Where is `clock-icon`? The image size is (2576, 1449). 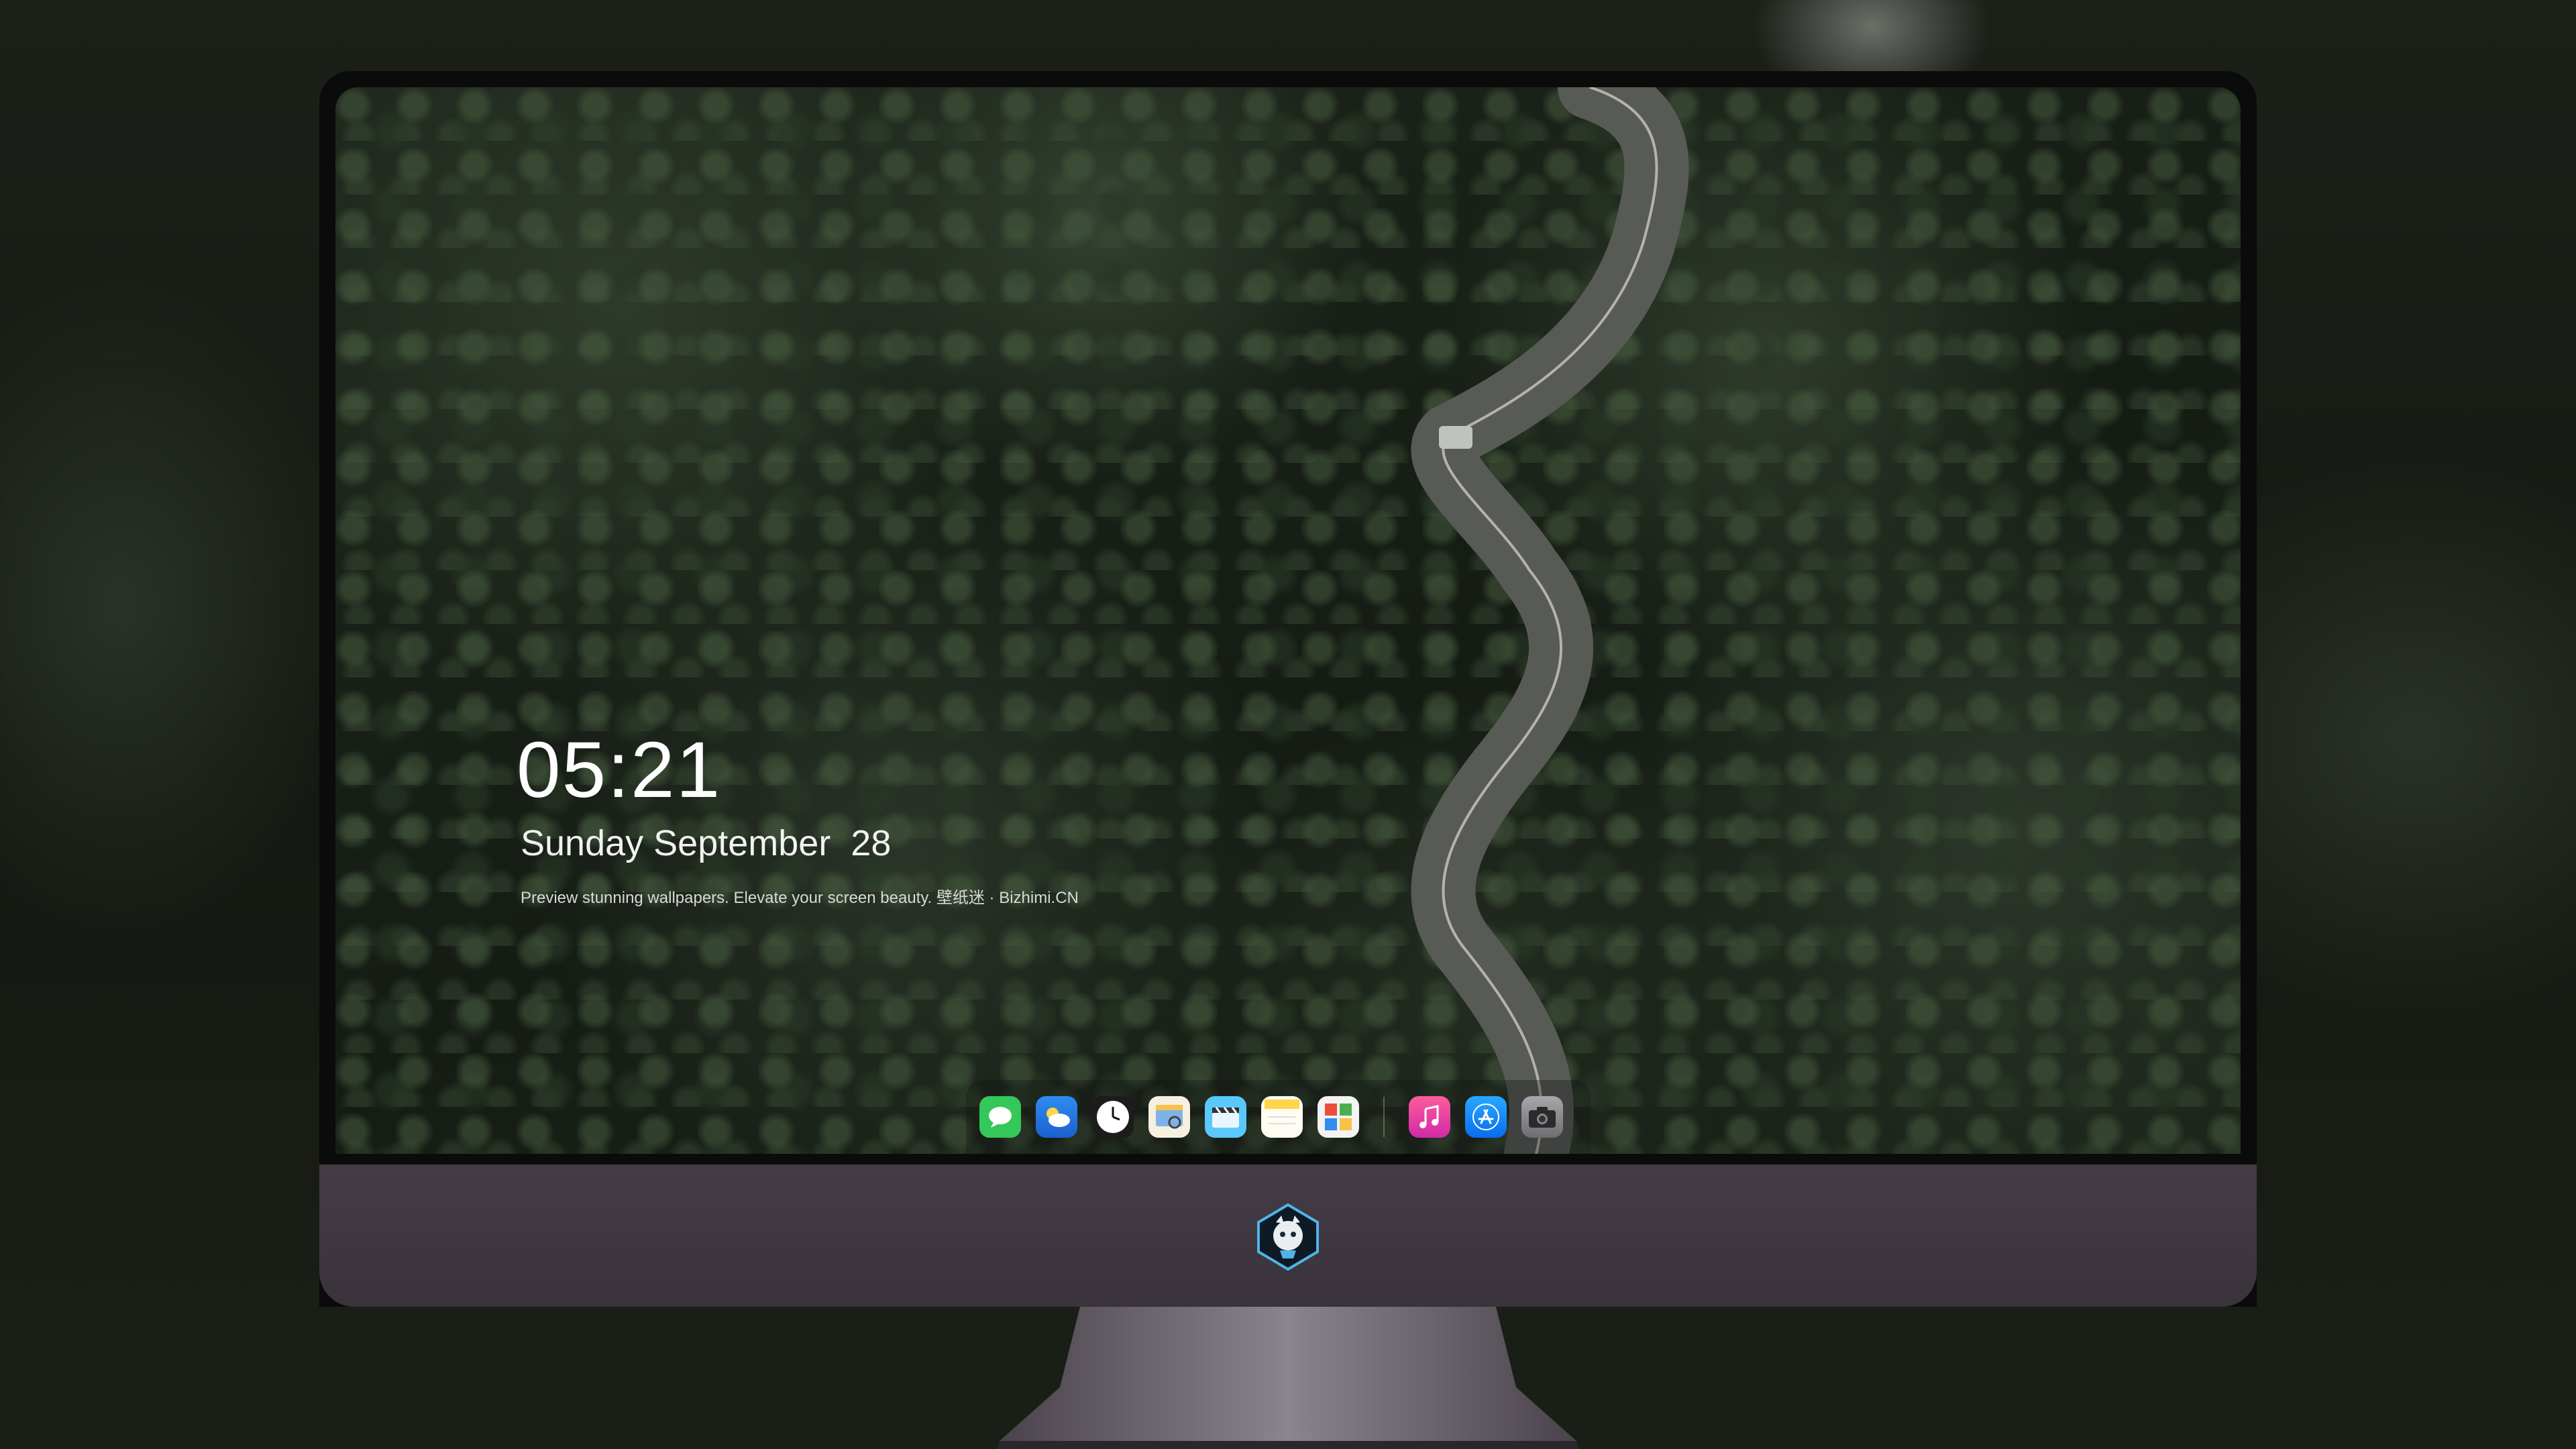 clock-icon is located at coordinates (1113, 1117).